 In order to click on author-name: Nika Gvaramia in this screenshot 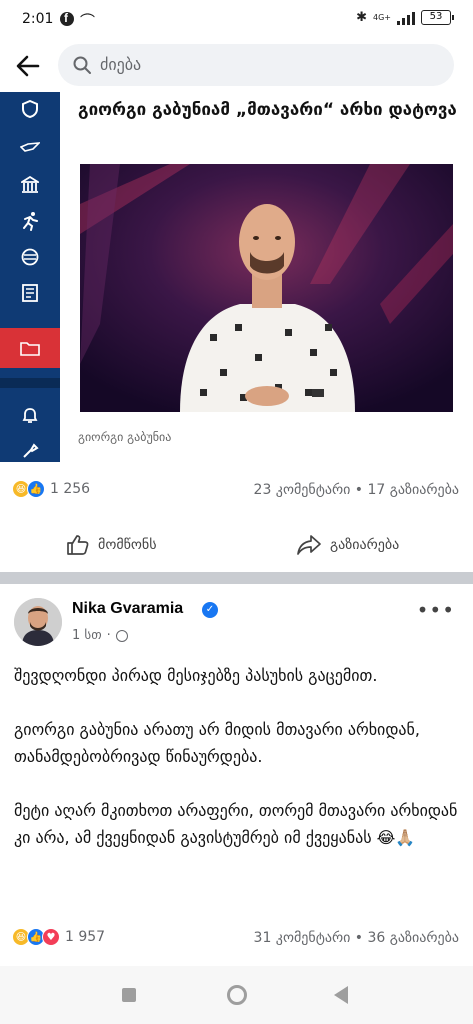, I will do `click(127, 609)`.